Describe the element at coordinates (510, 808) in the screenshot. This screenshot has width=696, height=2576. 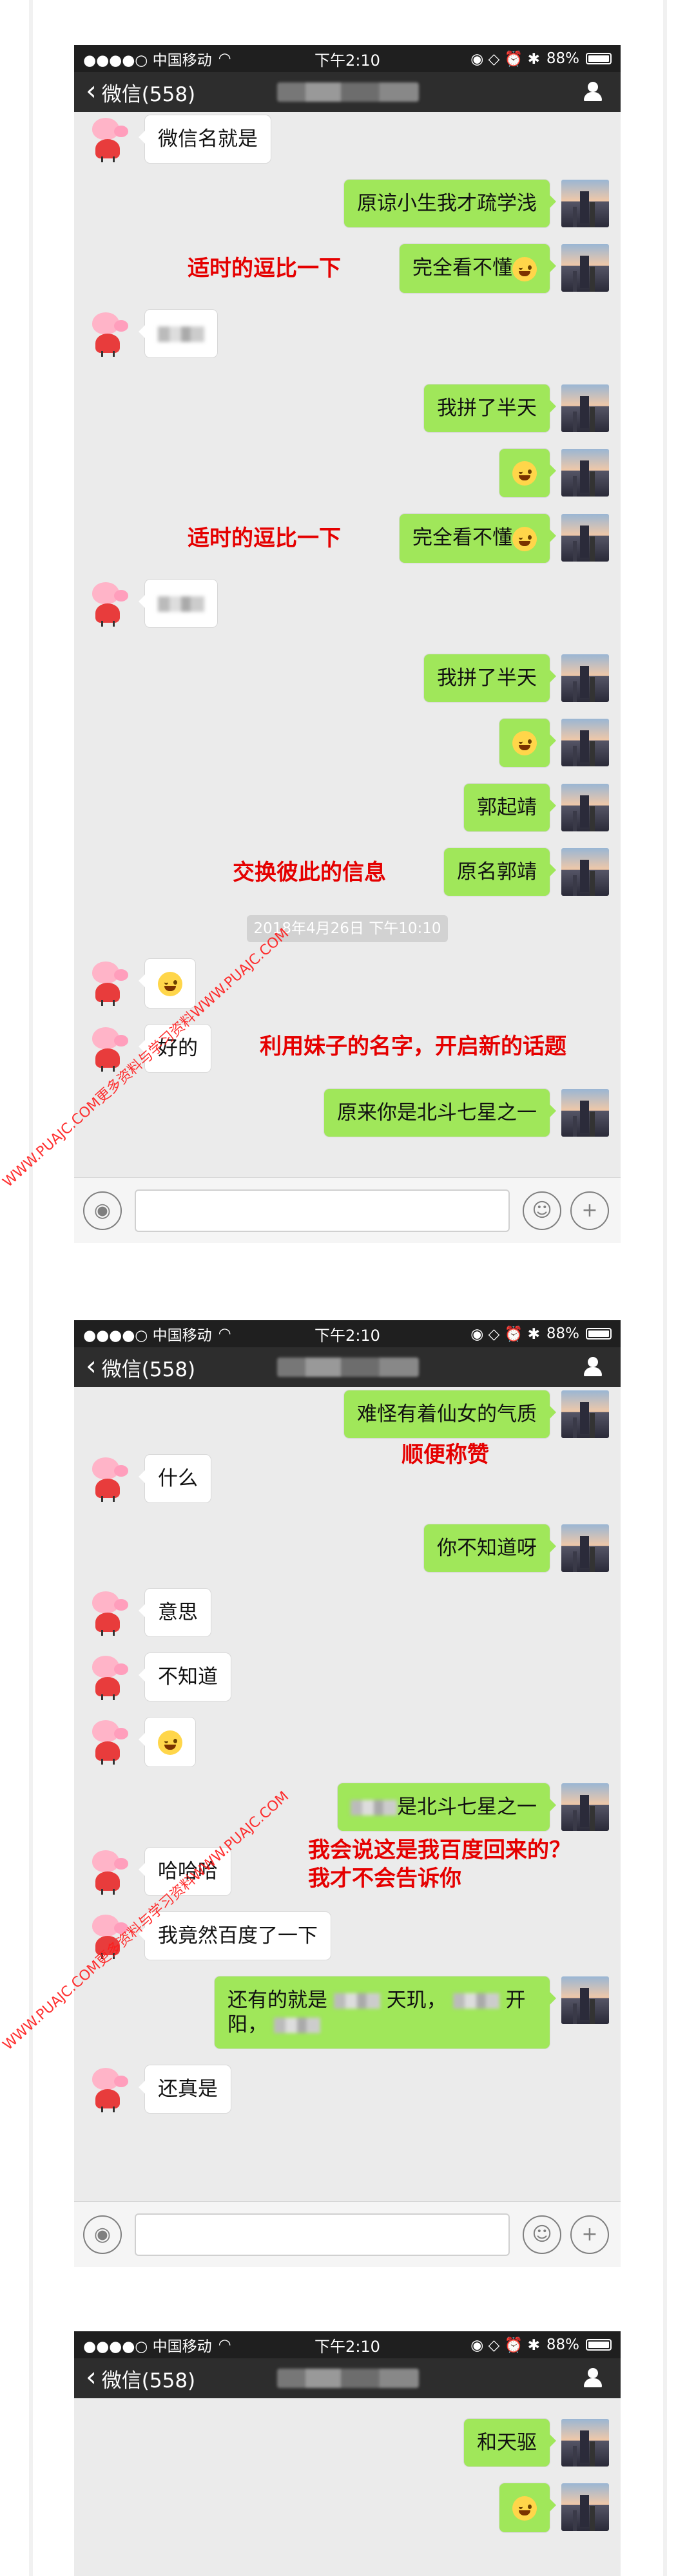
I see `sent-bubble: 郭起靖` at that location.